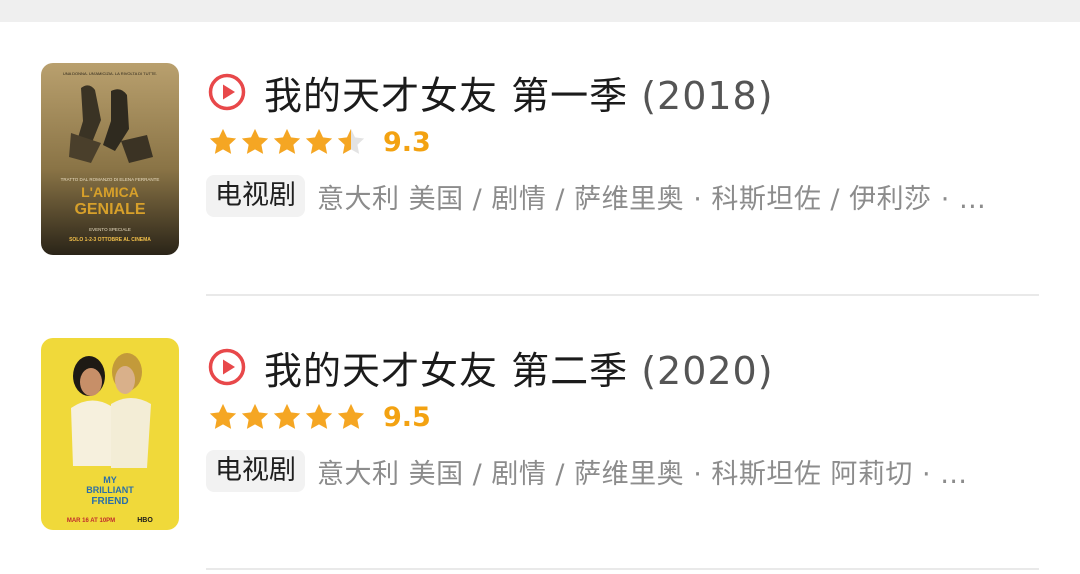 This screenshot has height=574, width=1080. Describe the element at coordinates (109, 209) in the screenshot. I see `poster-title-line2: GENIALE` at that location.